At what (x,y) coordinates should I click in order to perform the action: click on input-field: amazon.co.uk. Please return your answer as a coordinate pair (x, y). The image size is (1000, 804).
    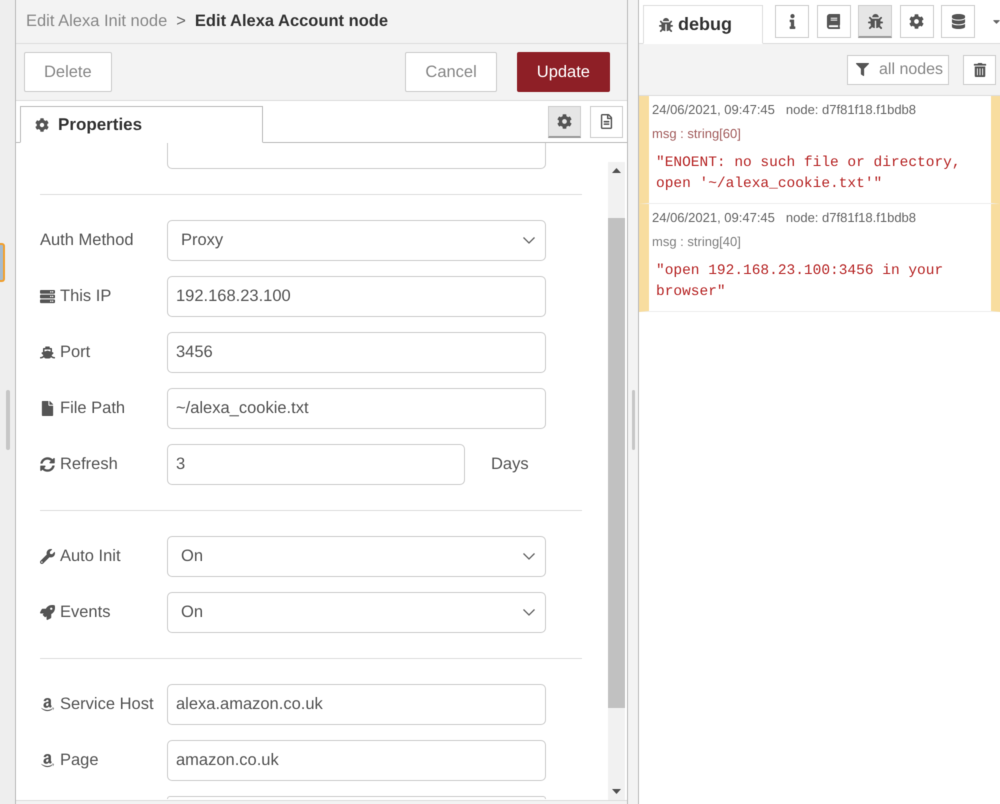
    Looking at the image, I should click on (356, 760).